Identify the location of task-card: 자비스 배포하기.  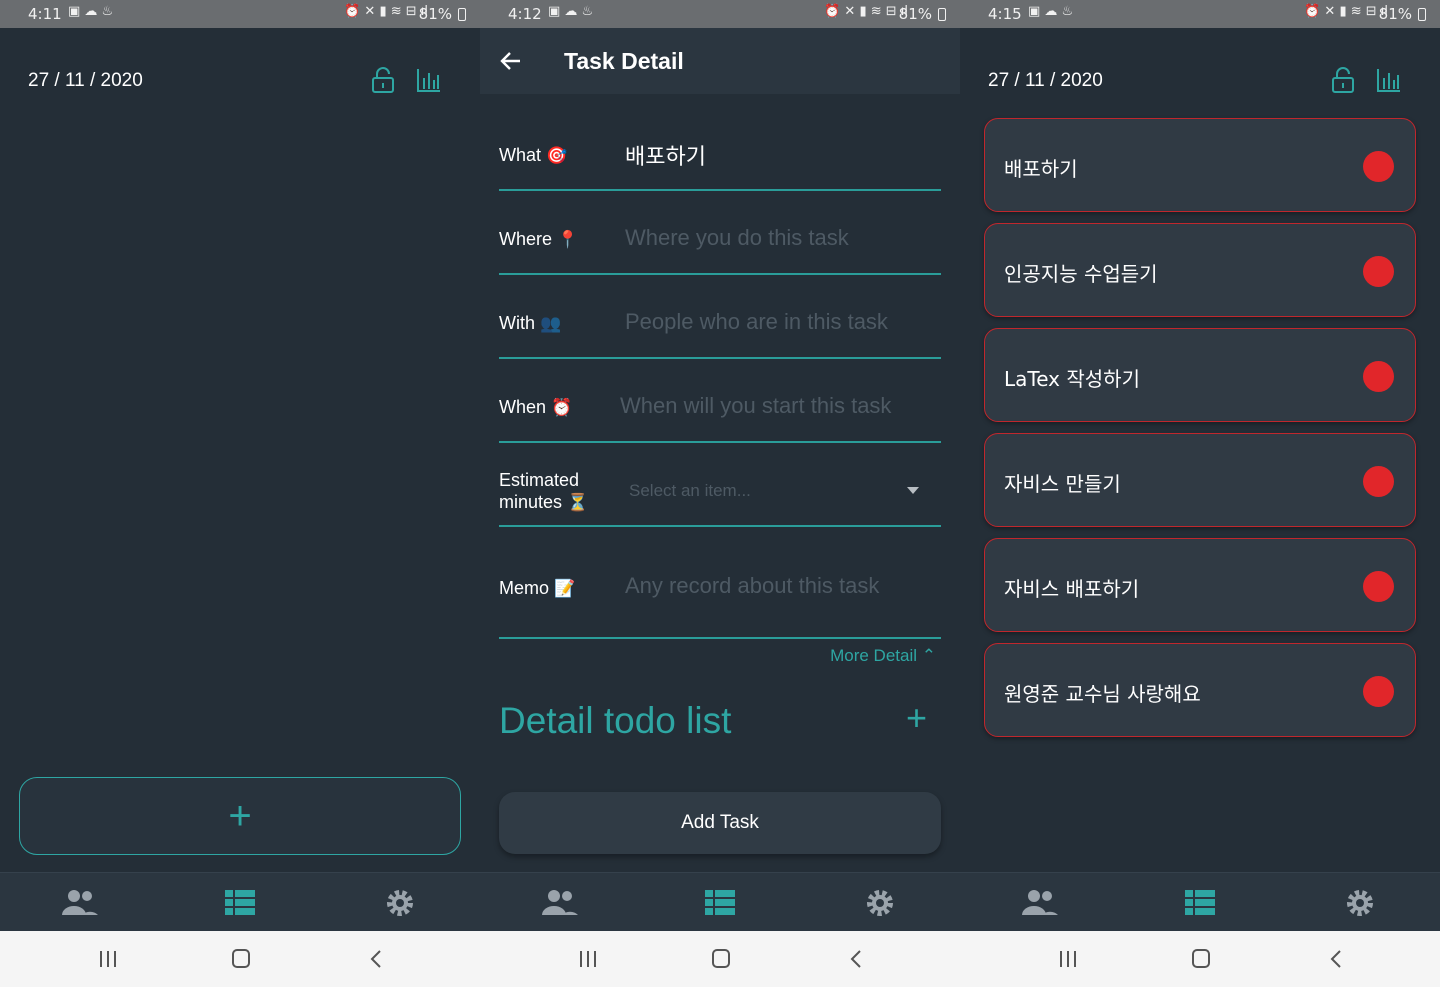
(1200, 585).